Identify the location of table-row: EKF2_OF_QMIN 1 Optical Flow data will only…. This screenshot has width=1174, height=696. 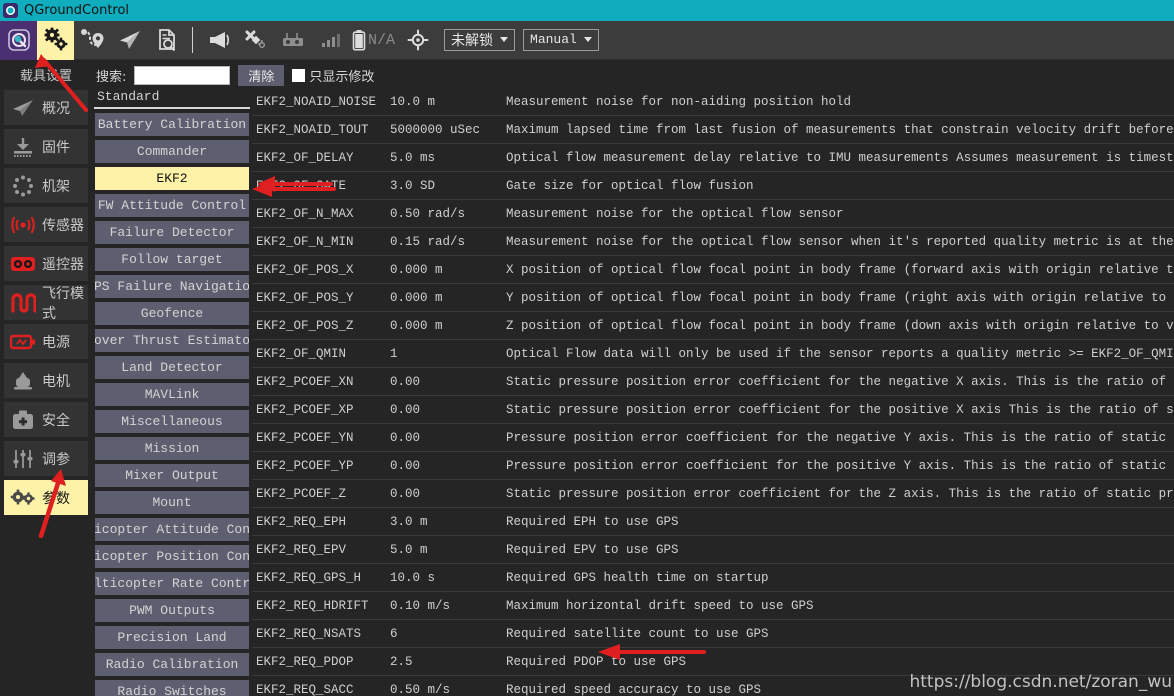
(713, 354).